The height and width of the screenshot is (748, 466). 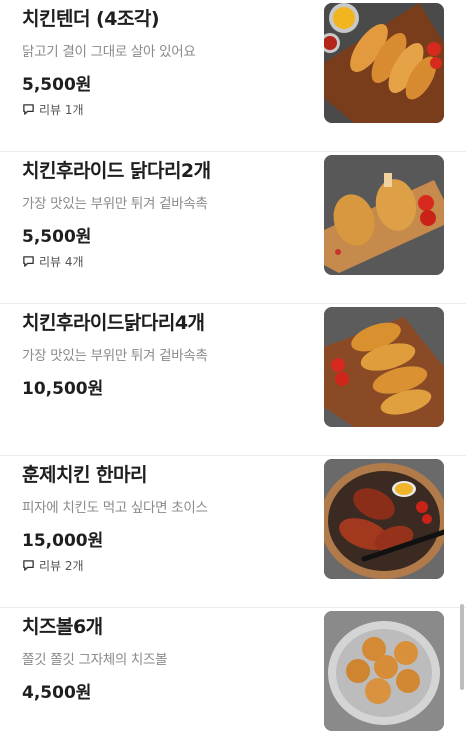 I want to click on item-price: 4,500원, so click(x=57, y=693).